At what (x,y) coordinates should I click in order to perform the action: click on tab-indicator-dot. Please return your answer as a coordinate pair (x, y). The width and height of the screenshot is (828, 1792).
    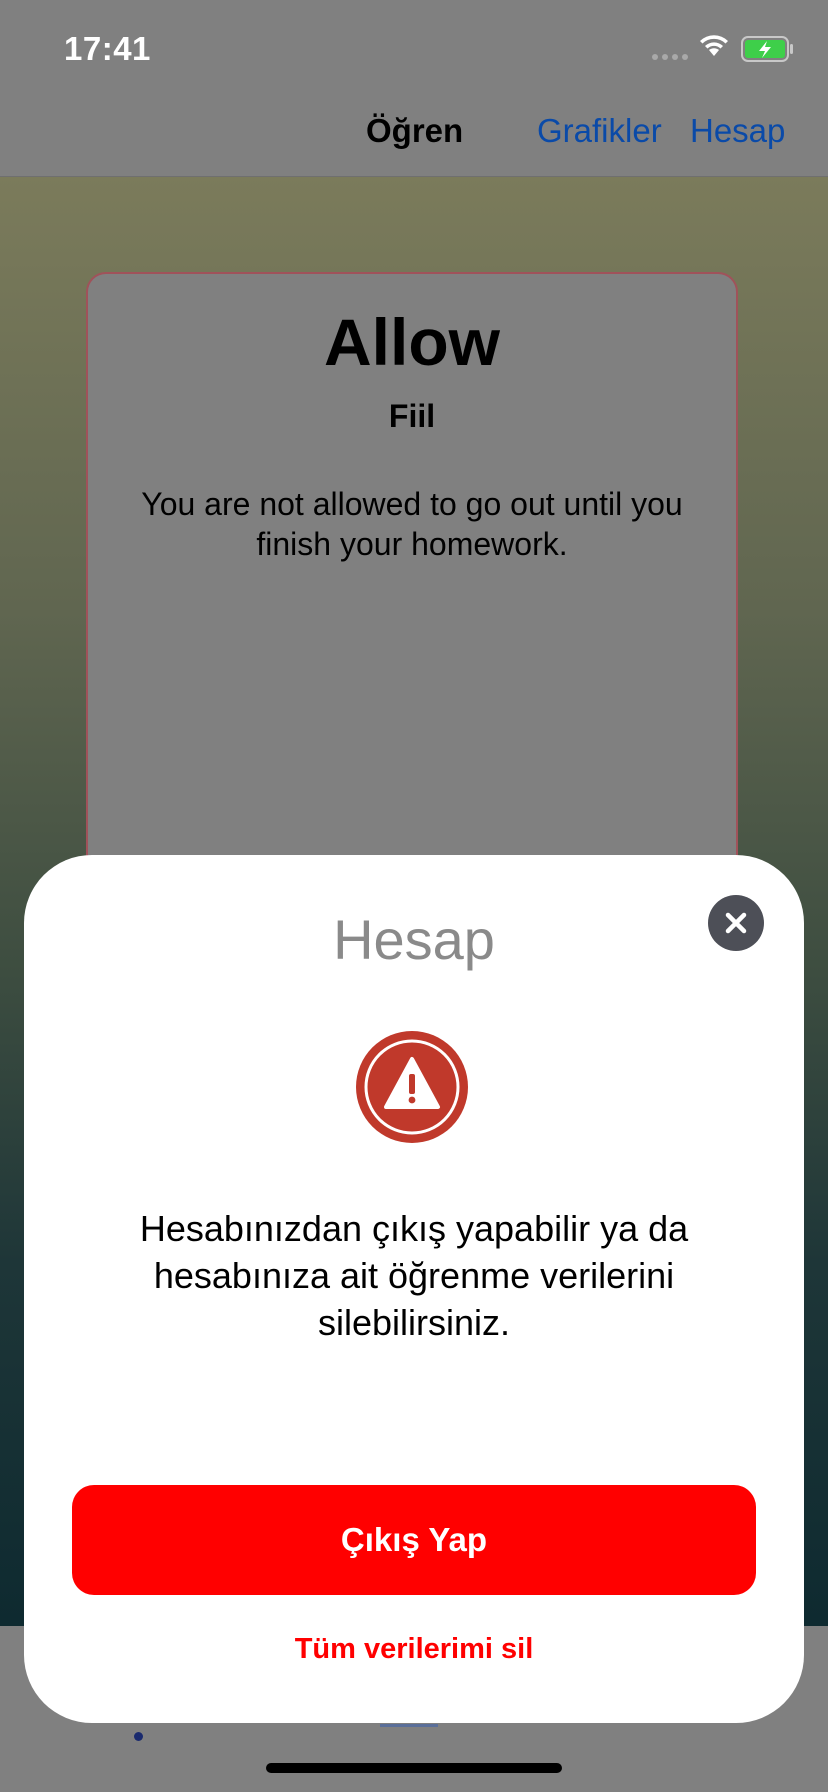
    Looking at the image, I should click on (138, 1736).